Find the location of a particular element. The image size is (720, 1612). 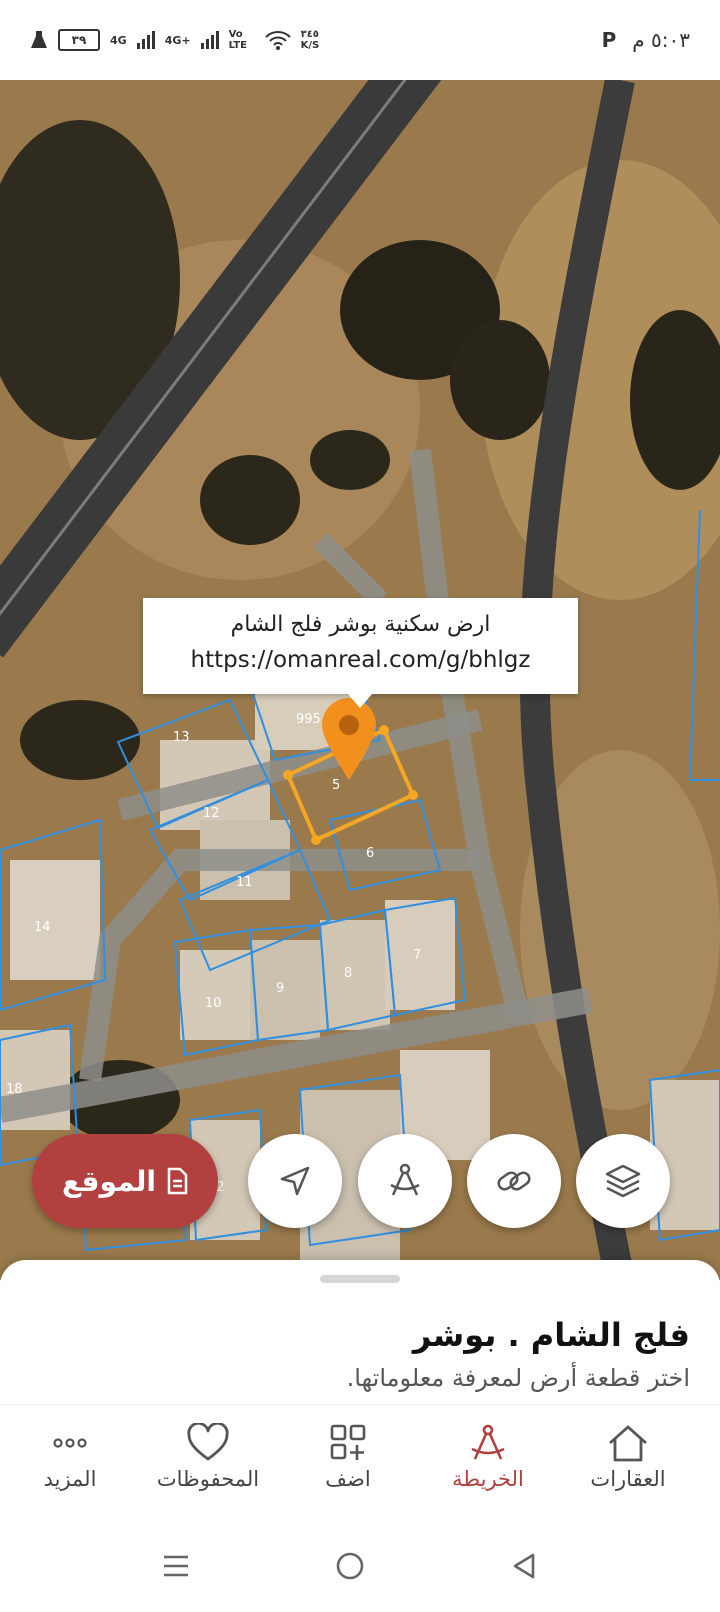

nav-label: المزيد is located at coordinates (70, 1479).